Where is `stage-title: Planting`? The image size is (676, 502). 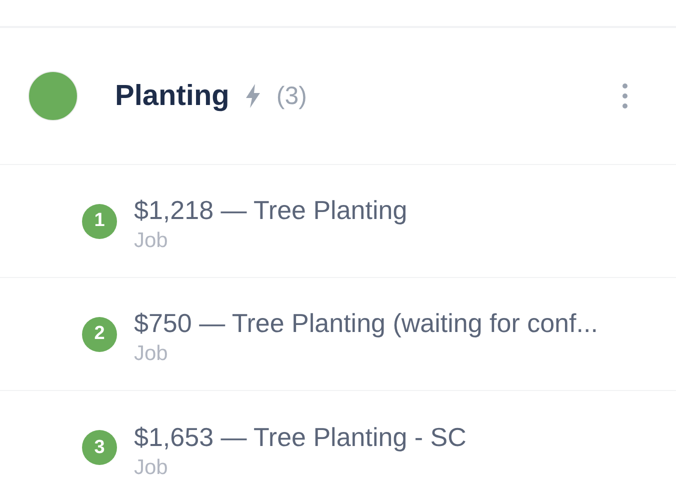
stage-title: Planting is located at coordinates (172, 96).